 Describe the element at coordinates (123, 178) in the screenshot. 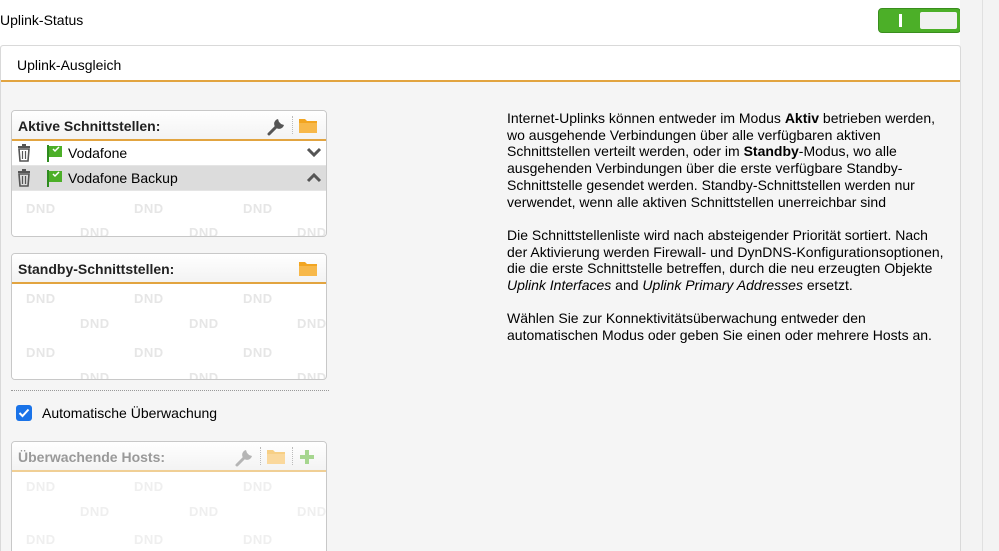

I see `interface-name: Vodafone Backup` at that location.